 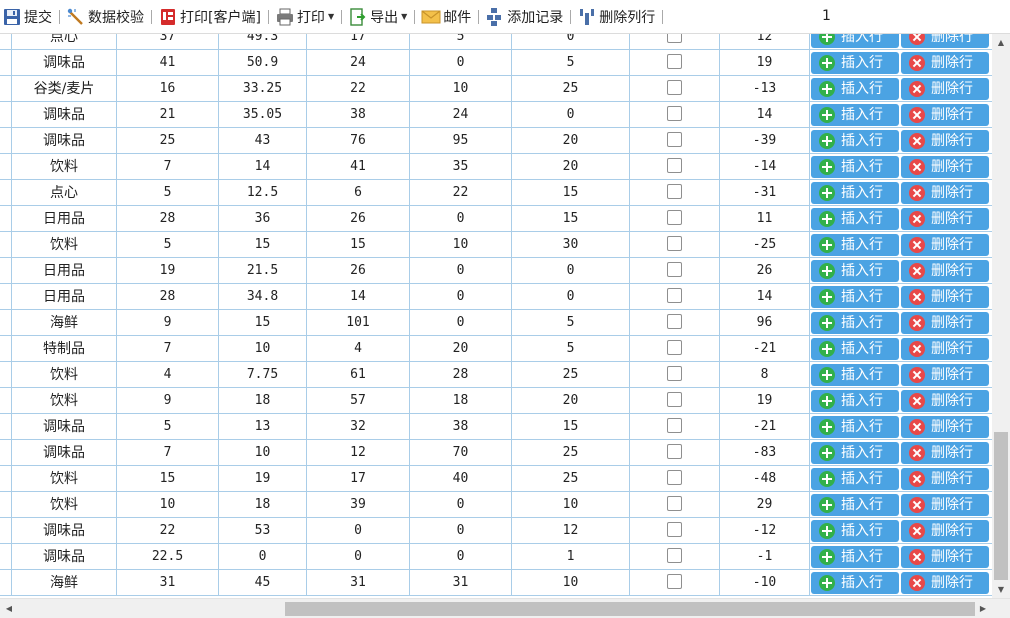 I want to click on number-cell: 17, so click(x=358, y=479).